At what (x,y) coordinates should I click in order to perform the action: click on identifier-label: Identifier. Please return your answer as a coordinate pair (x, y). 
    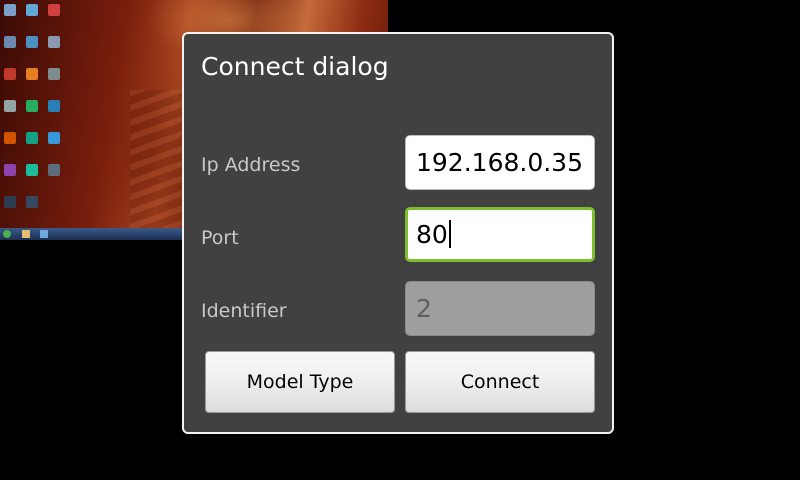
    Looking at the image, I should click on (244, 311).